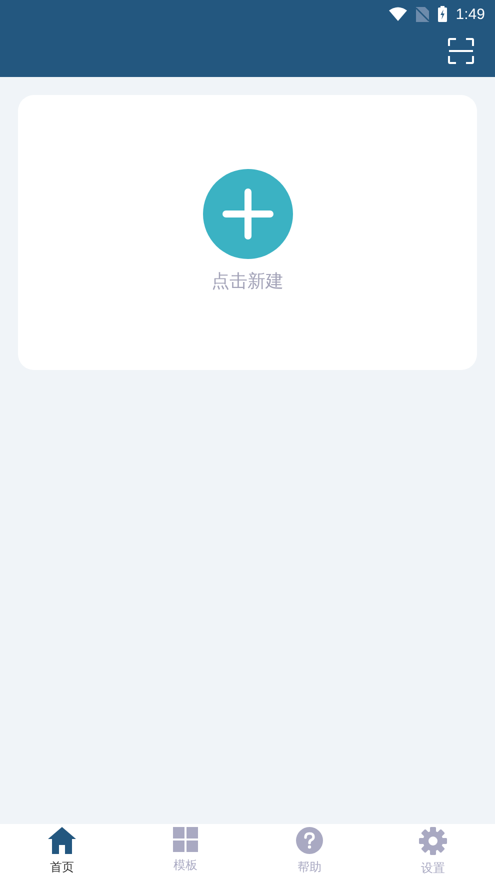 This screenshot has height=880, width=495. What do you see at coordinates (185, 839) in the screenshot?
I see `grid-icon` at bounding box center [185, 839].